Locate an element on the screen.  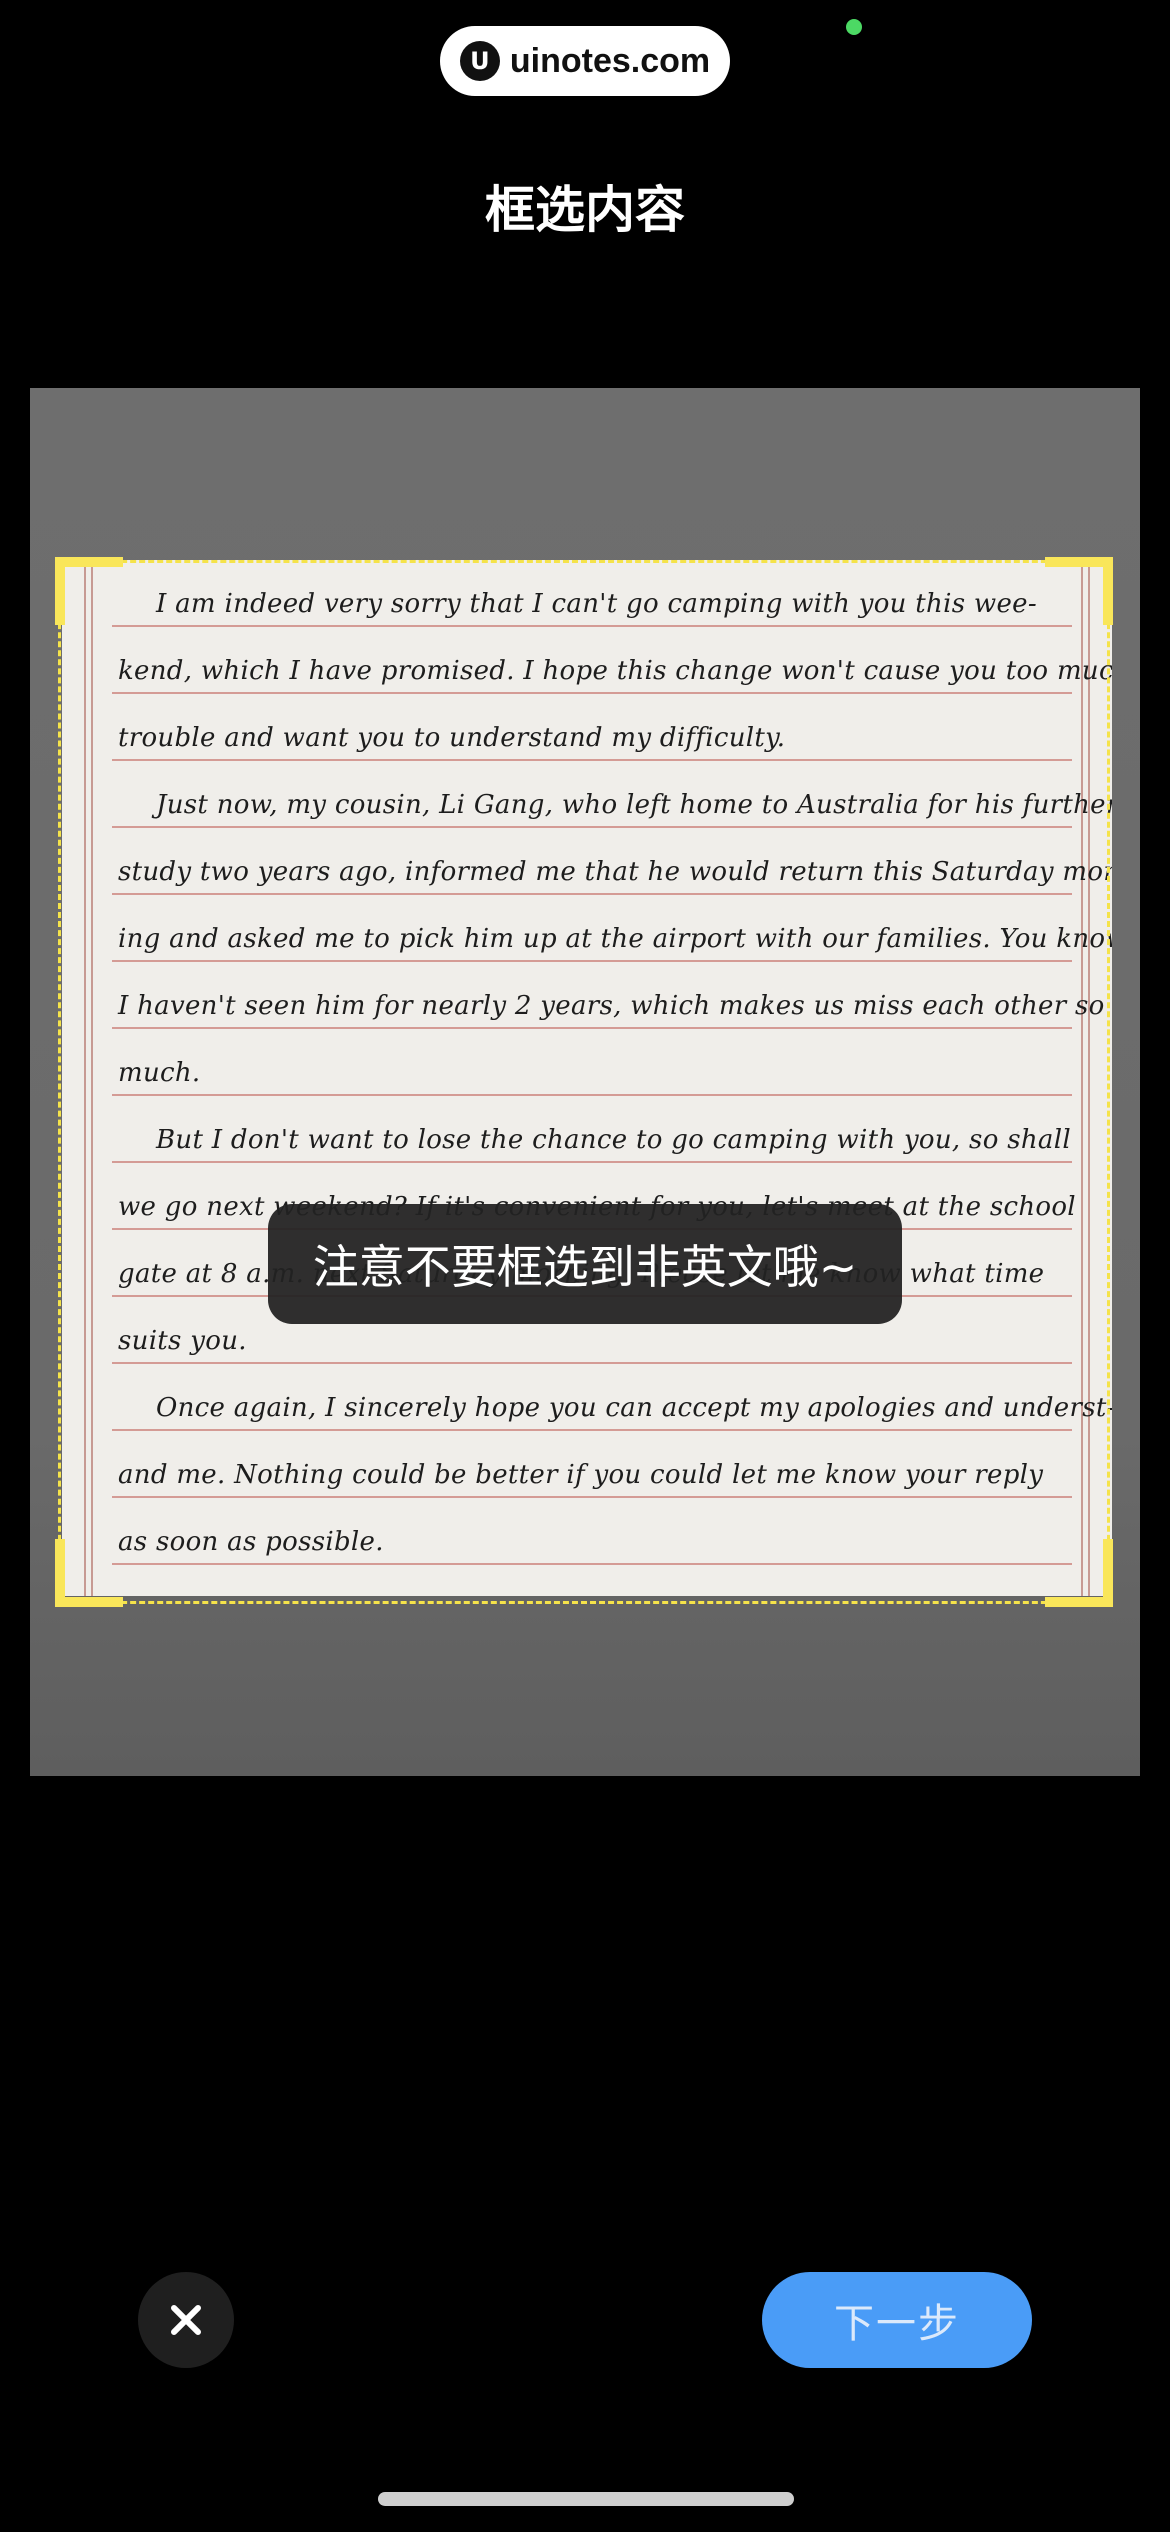
page-title: 框选内容 is located at coordinates (585, 210).